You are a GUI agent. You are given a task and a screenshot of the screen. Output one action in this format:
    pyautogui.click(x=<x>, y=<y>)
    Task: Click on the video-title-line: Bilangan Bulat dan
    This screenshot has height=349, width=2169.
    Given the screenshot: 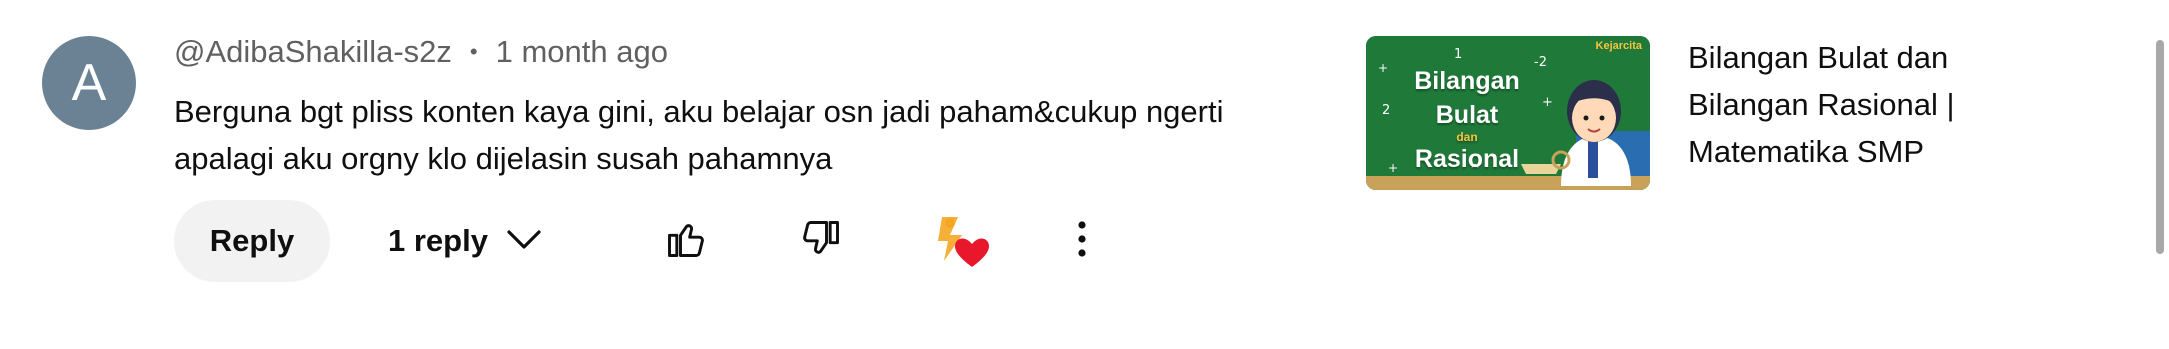 What is the action you would take?
    pyautogui.click(x=1818, y=57)
    